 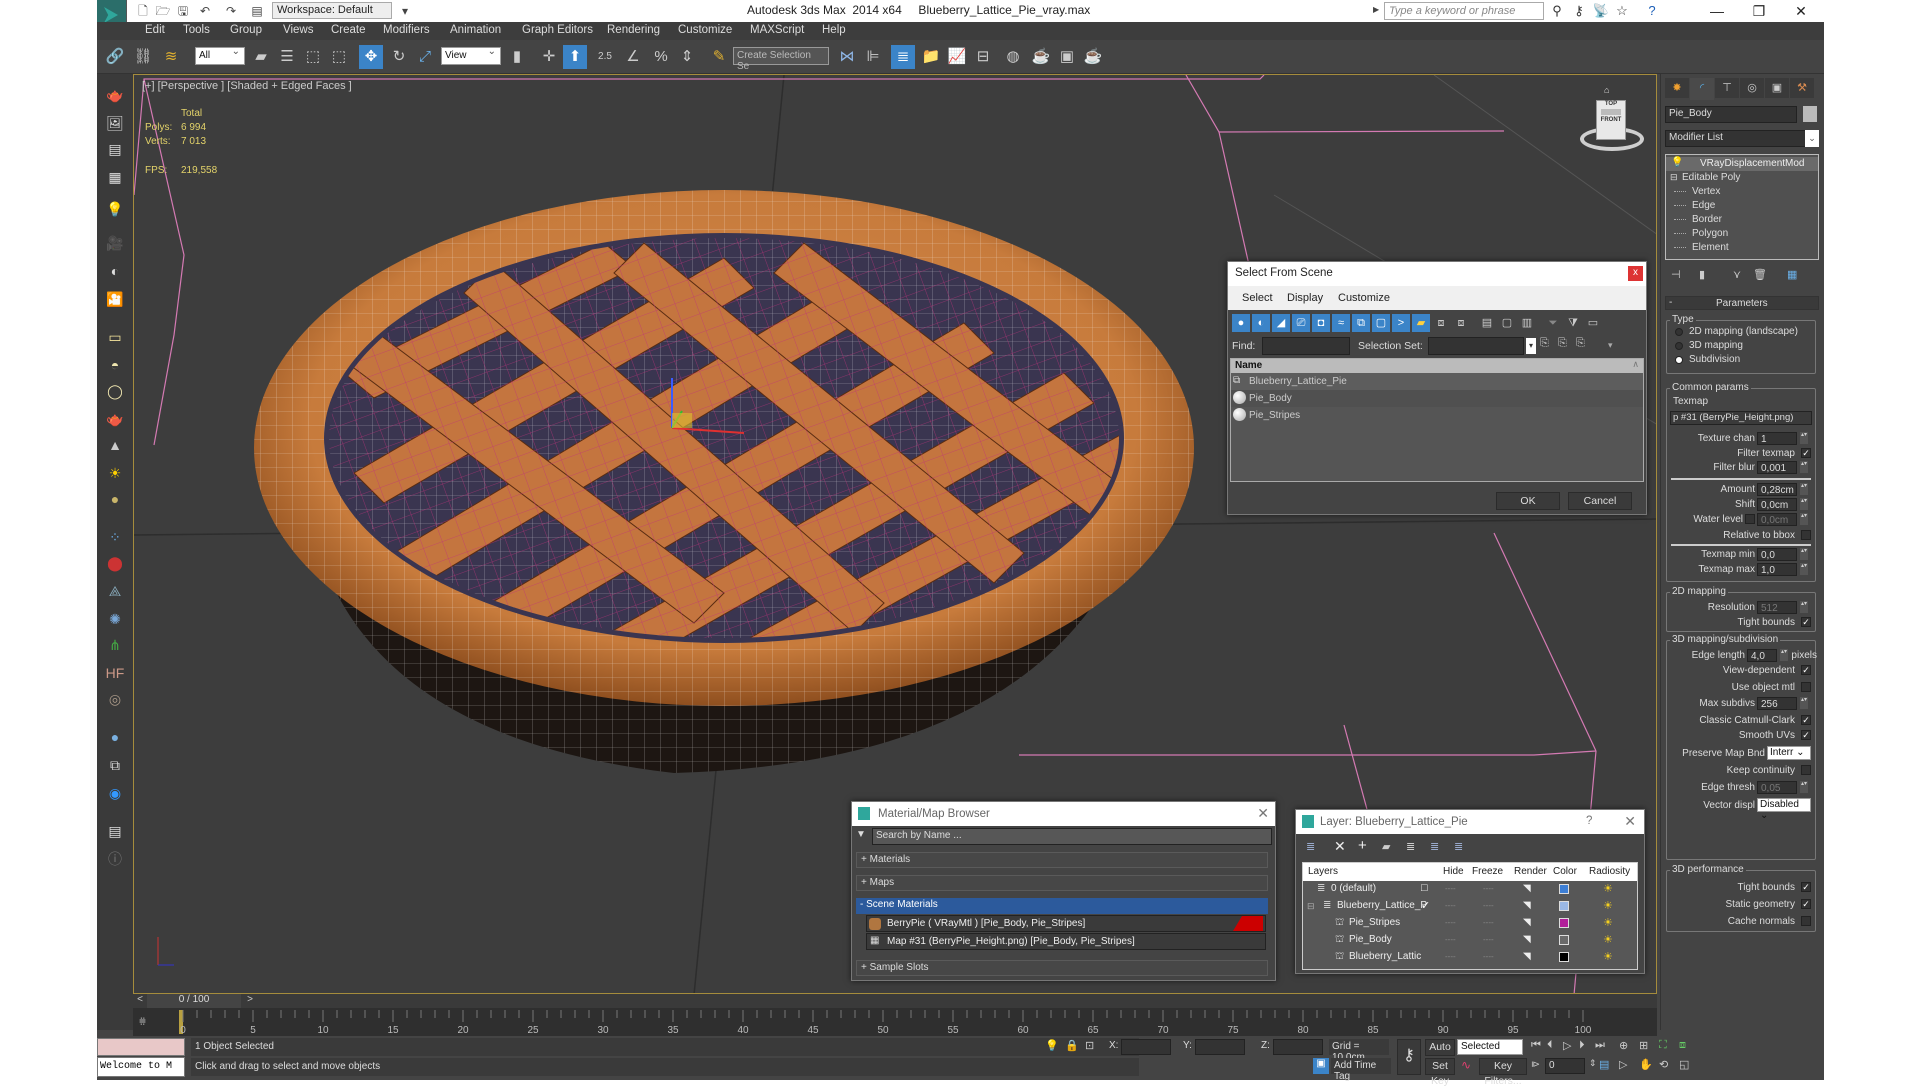 I want to click on align-icon: ⊫, so click(x=873, y=57).